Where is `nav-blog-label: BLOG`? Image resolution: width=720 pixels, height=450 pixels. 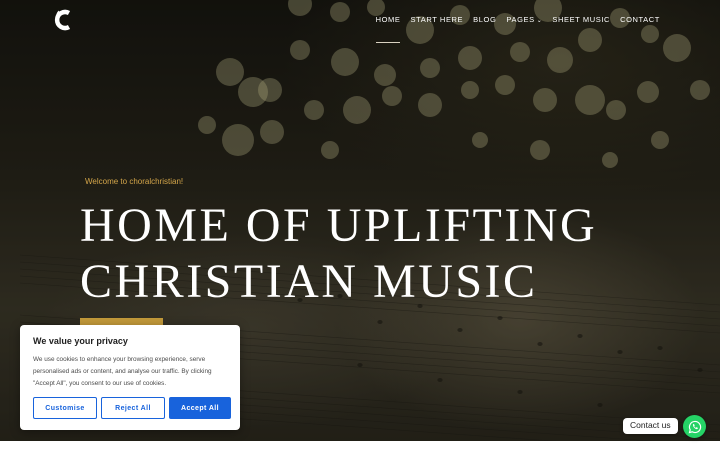 nav-blog-label: BLOG is located at coordinates (485, 19).